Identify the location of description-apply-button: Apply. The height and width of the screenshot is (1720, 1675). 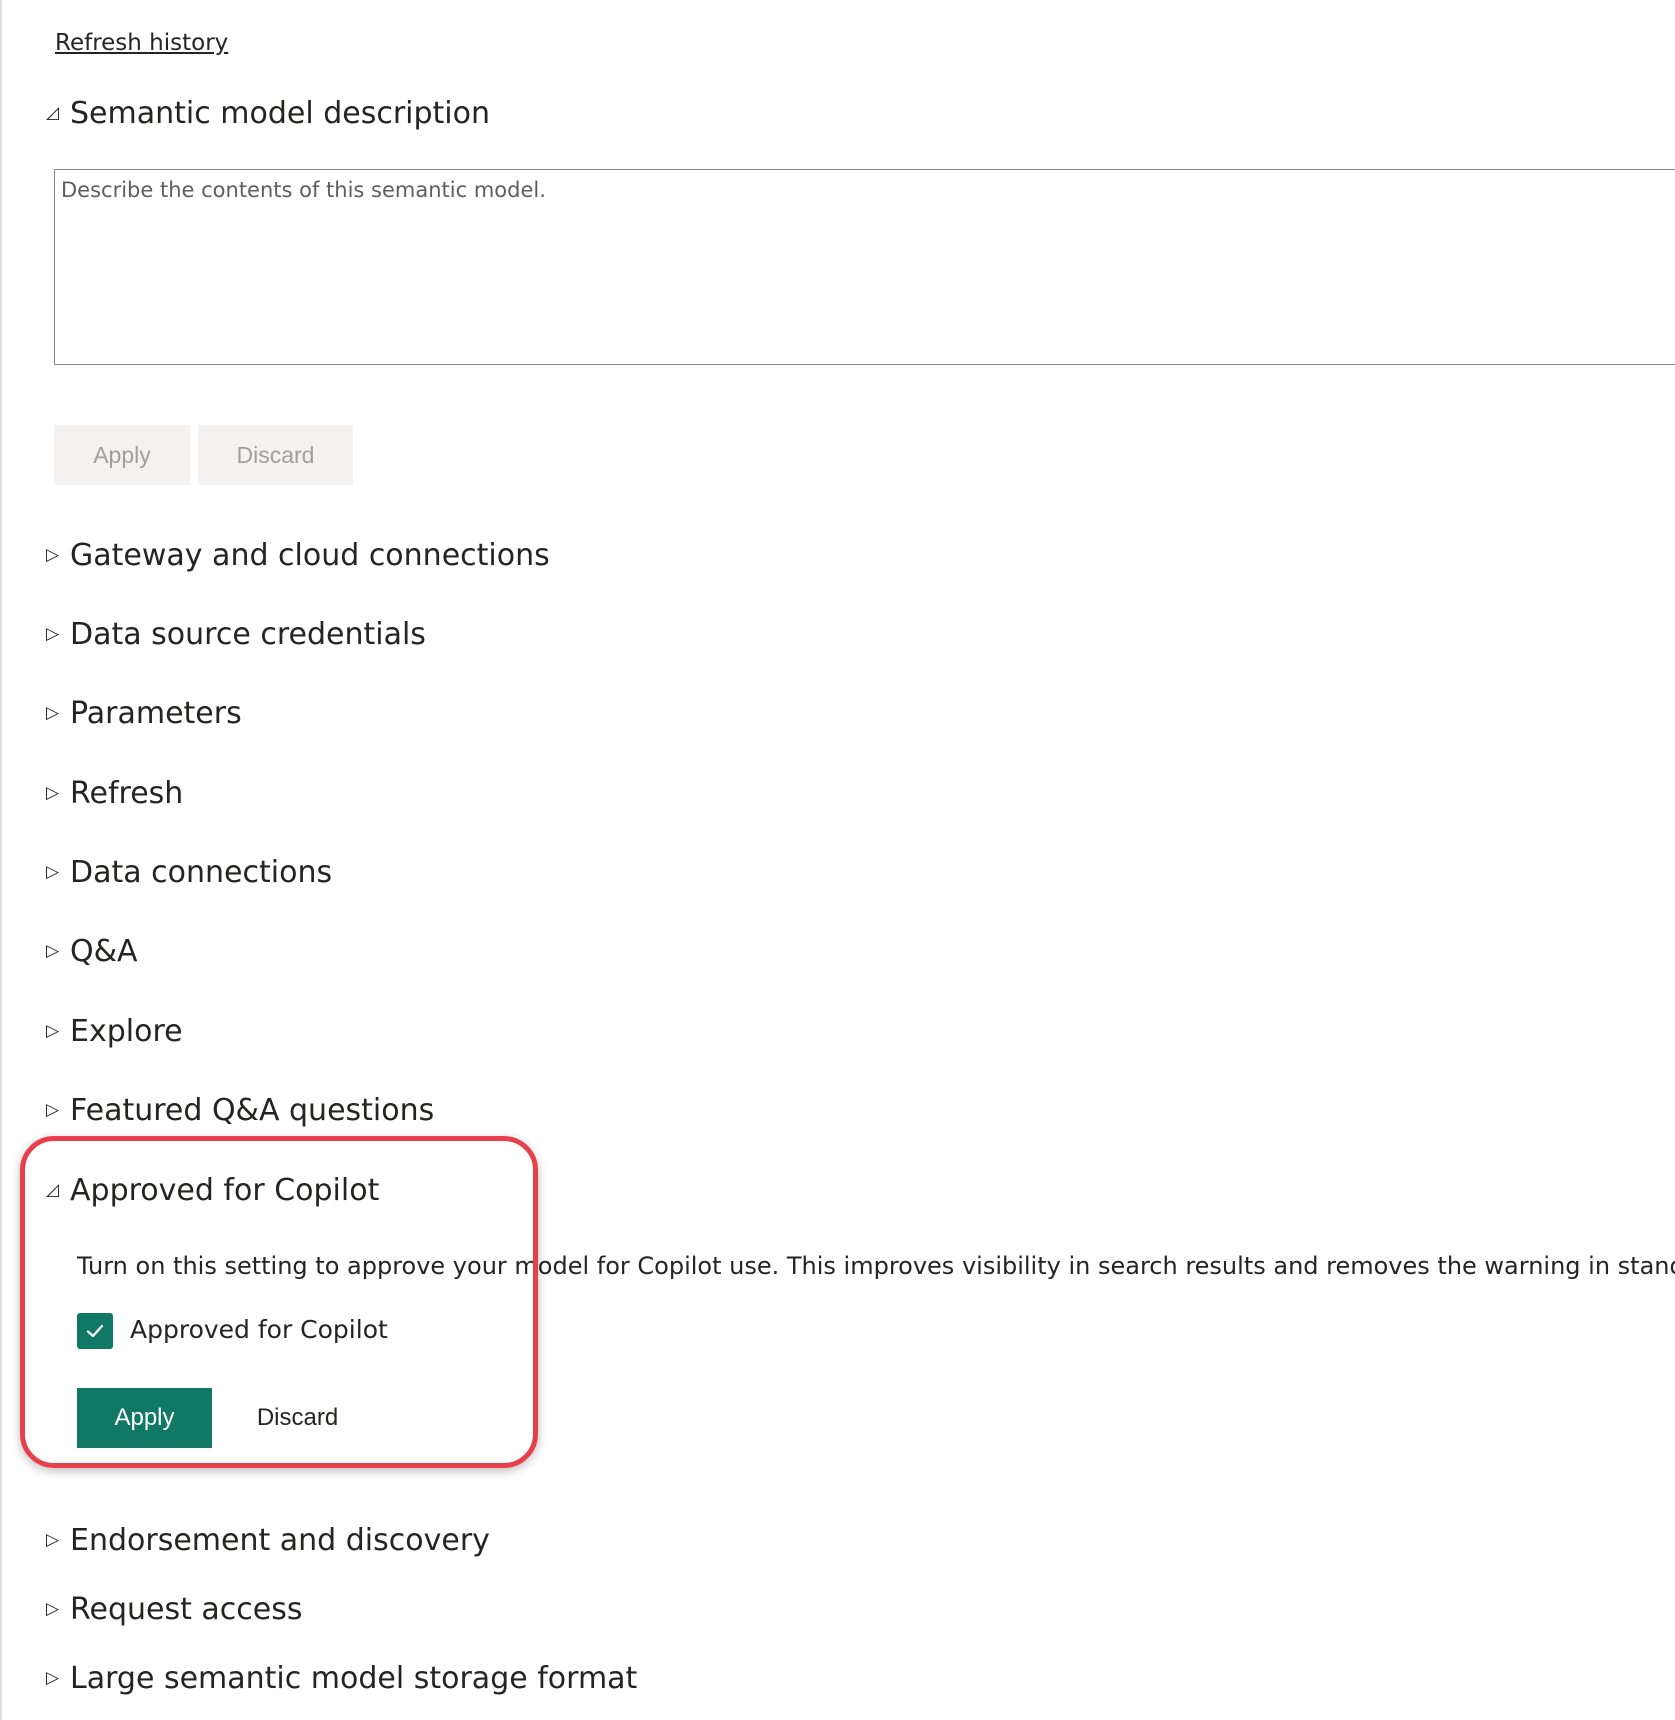
(122, 455).